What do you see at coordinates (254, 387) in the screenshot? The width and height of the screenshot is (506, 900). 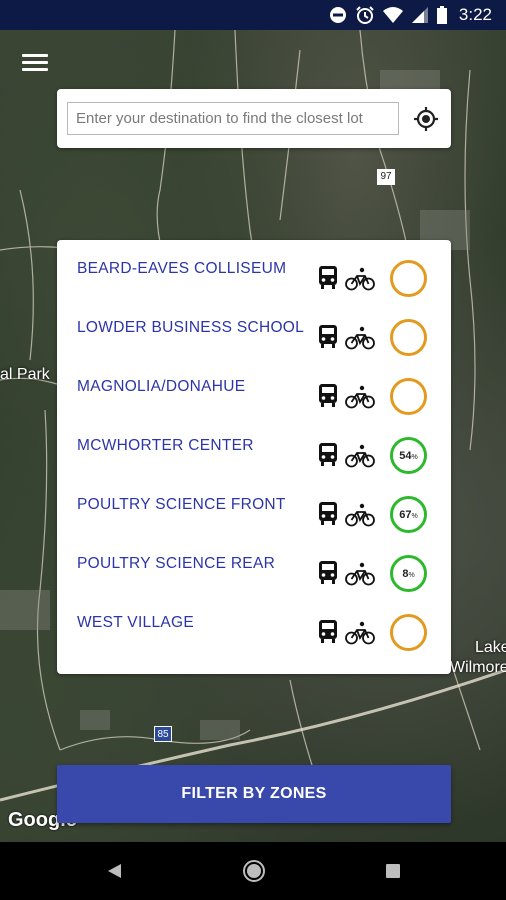 I see `lot-row: MAGNOLIA/DONAHUE` at bounding box center [254, 387].